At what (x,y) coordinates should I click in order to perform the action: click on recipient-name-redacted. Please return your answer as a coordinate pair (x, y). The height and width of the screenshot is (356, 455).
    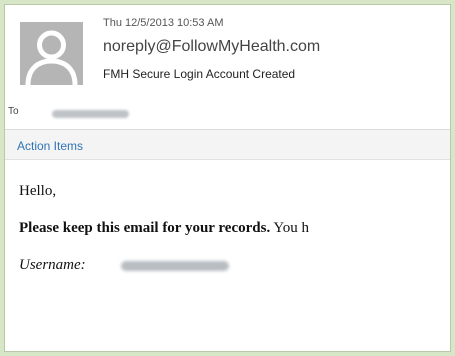
    Looking at the image, I should click on (90, 114).